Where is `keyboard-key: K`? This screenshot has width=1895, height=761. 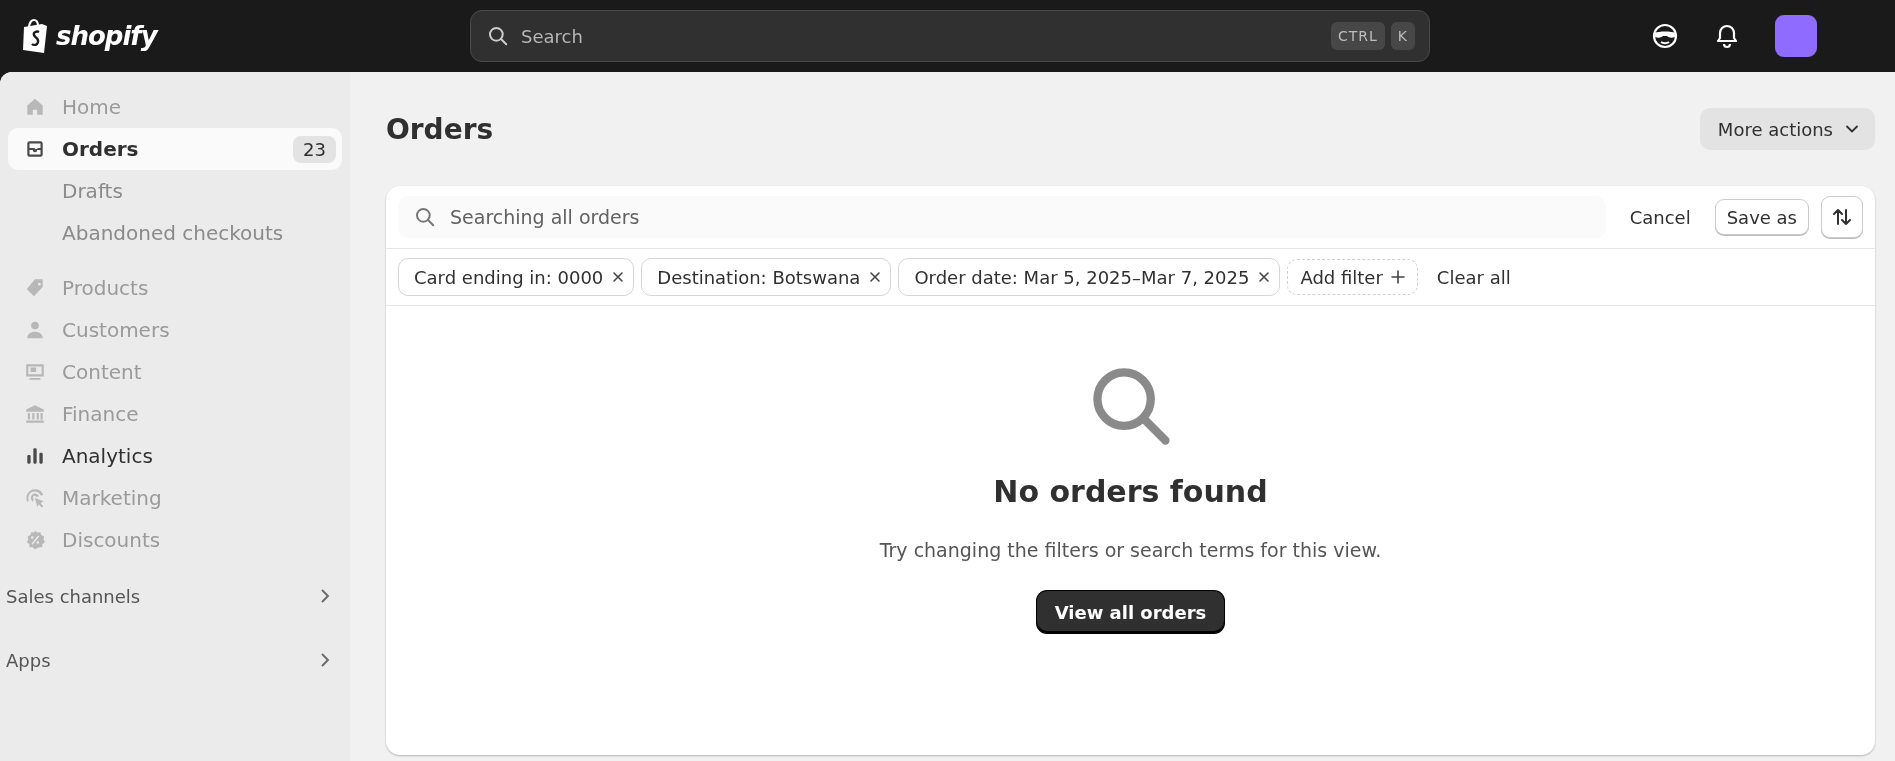
keyboard-key: K is located at coordinates (1402, 36).